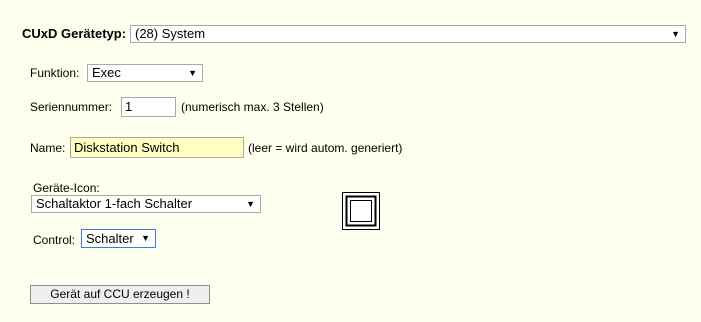 Image resolution: width=701 pixels, height=322 pixels. Describe the element at coordinates (71, 107) in the screenshot. I see `serial-label: Seriennummer:` at that location.